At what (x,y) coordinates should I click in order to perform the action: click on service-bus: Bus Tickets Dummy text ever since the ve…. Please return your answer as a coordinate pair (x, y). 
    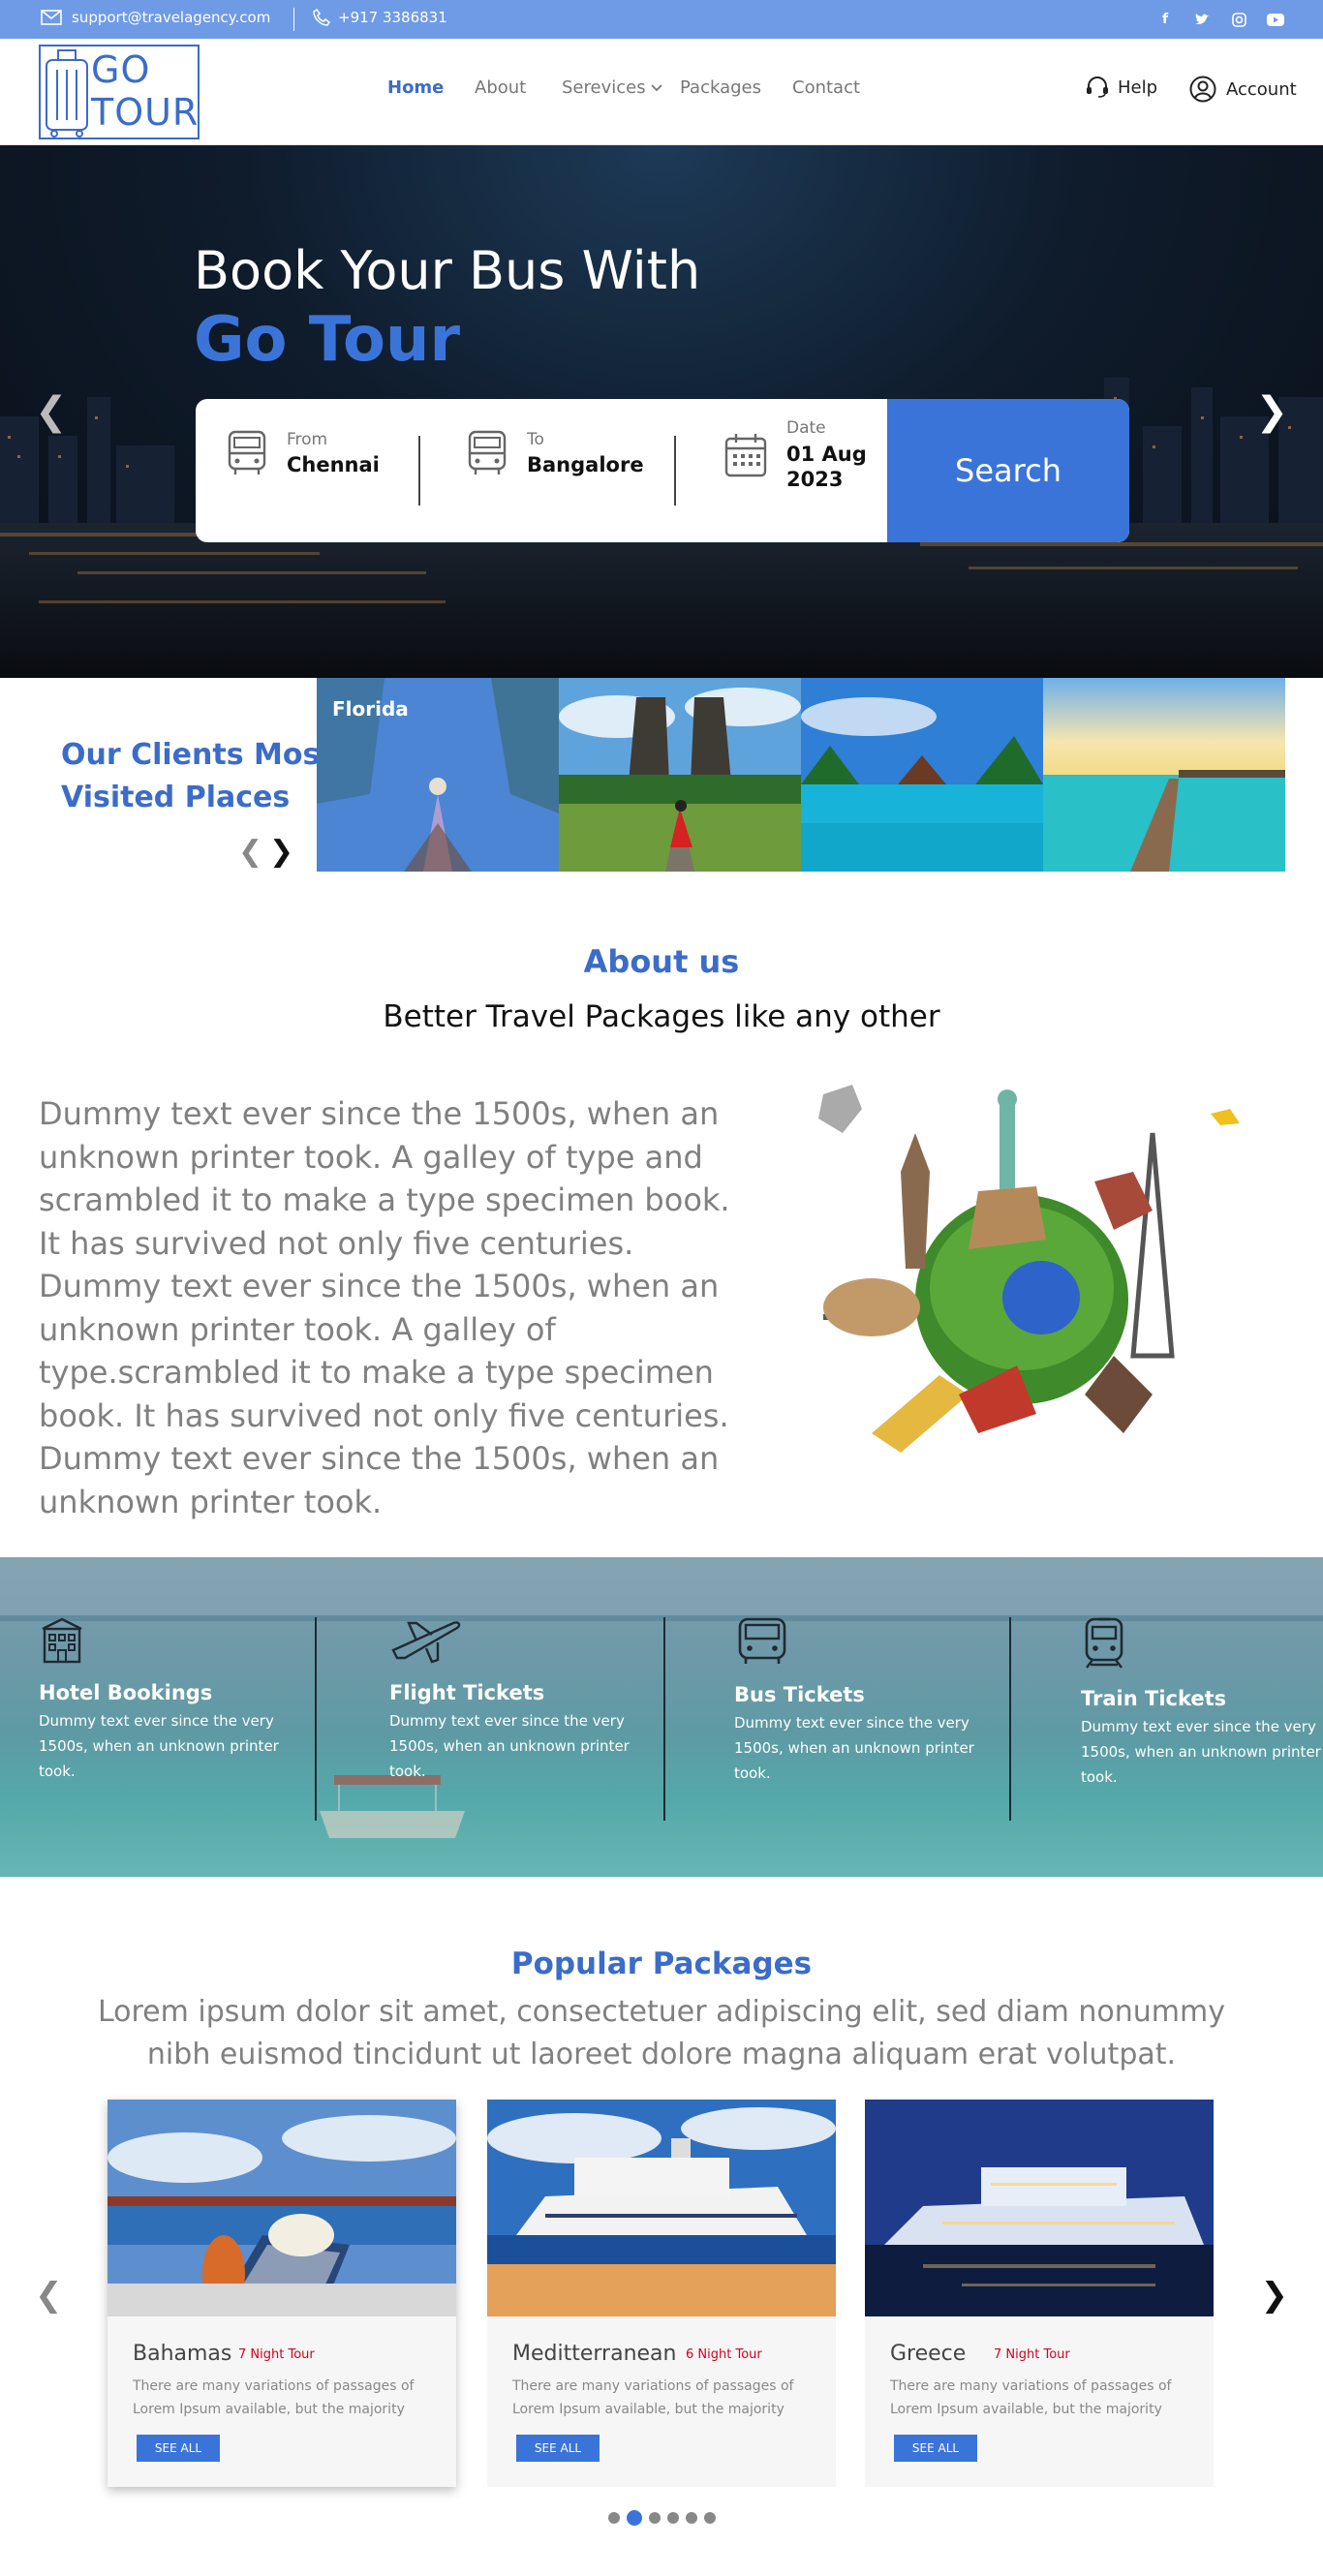
    Looking at the image, I should click on (880, 1700).